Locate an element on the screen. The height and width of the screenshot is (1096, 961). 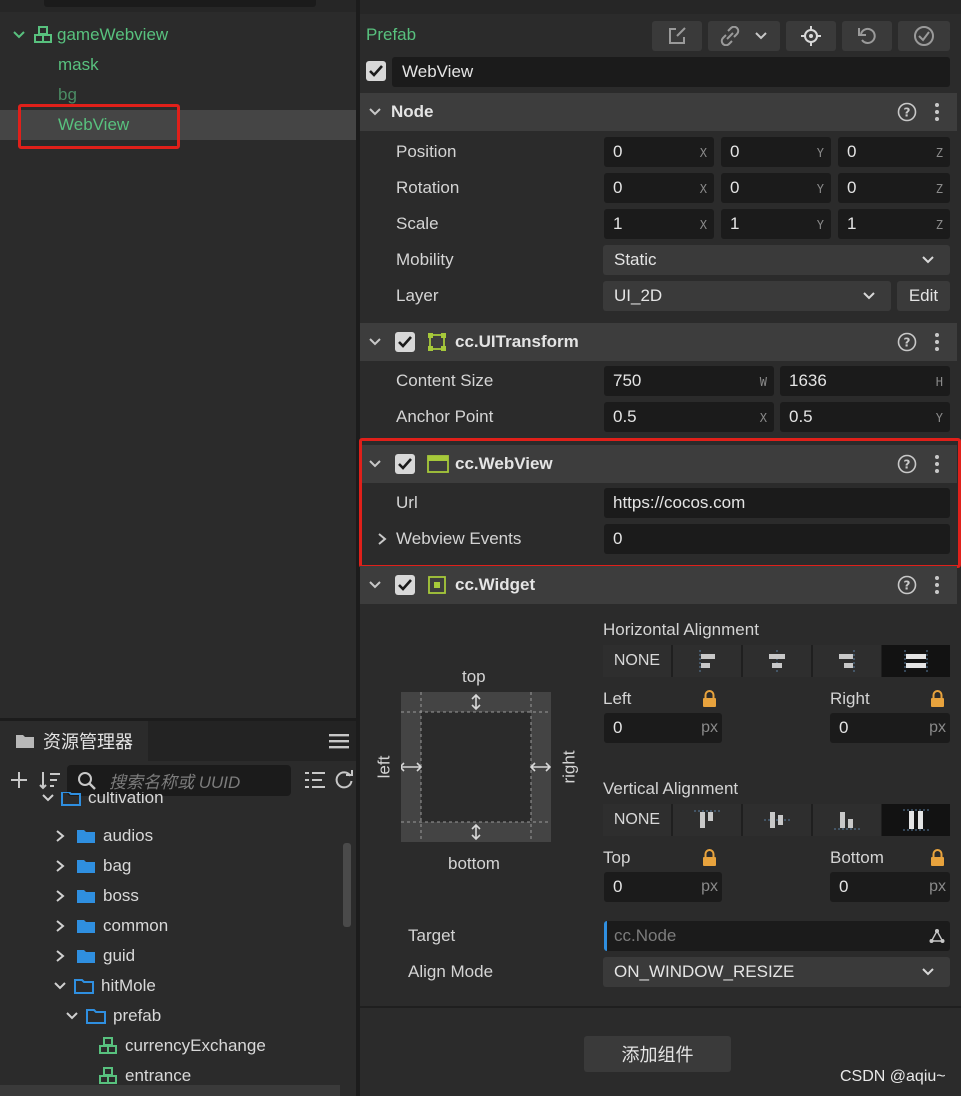
right-offset-input: 0 px is located at coordinates (890, 728).